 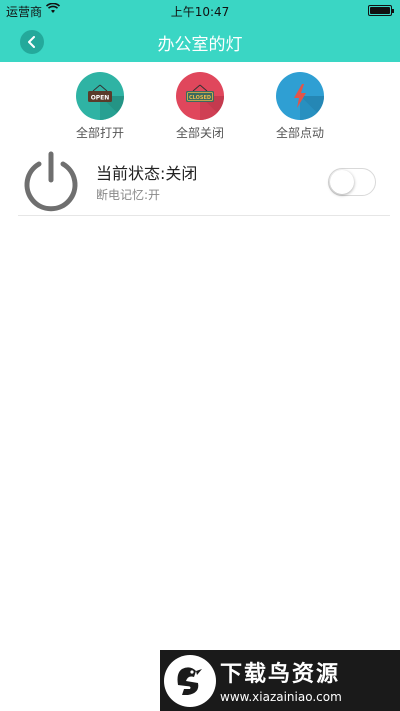 I want to click on quick-actions: OPEN 全部打开 CLOSED 全部关闭 全部点动, so click(x=200, y=106).